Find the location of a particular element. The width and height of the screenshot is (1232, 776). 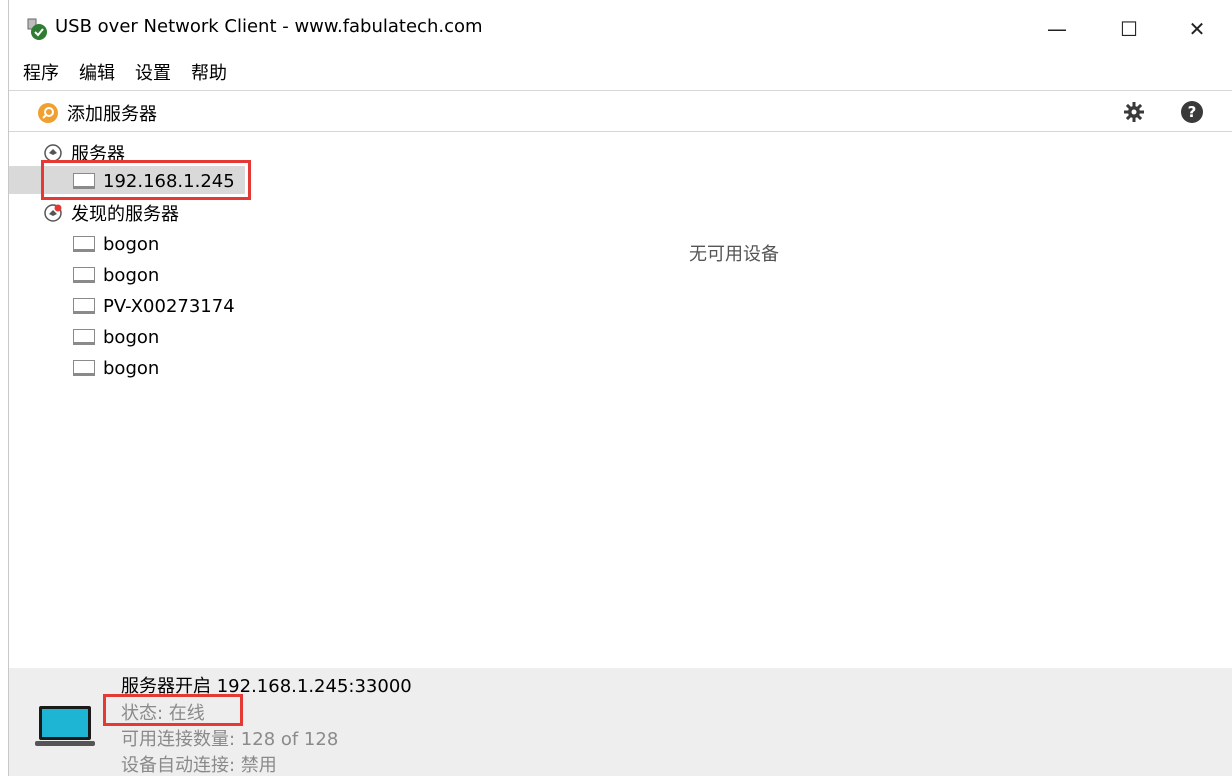

add-server-label: 添加服务器 is located at coordinates (112, 114).